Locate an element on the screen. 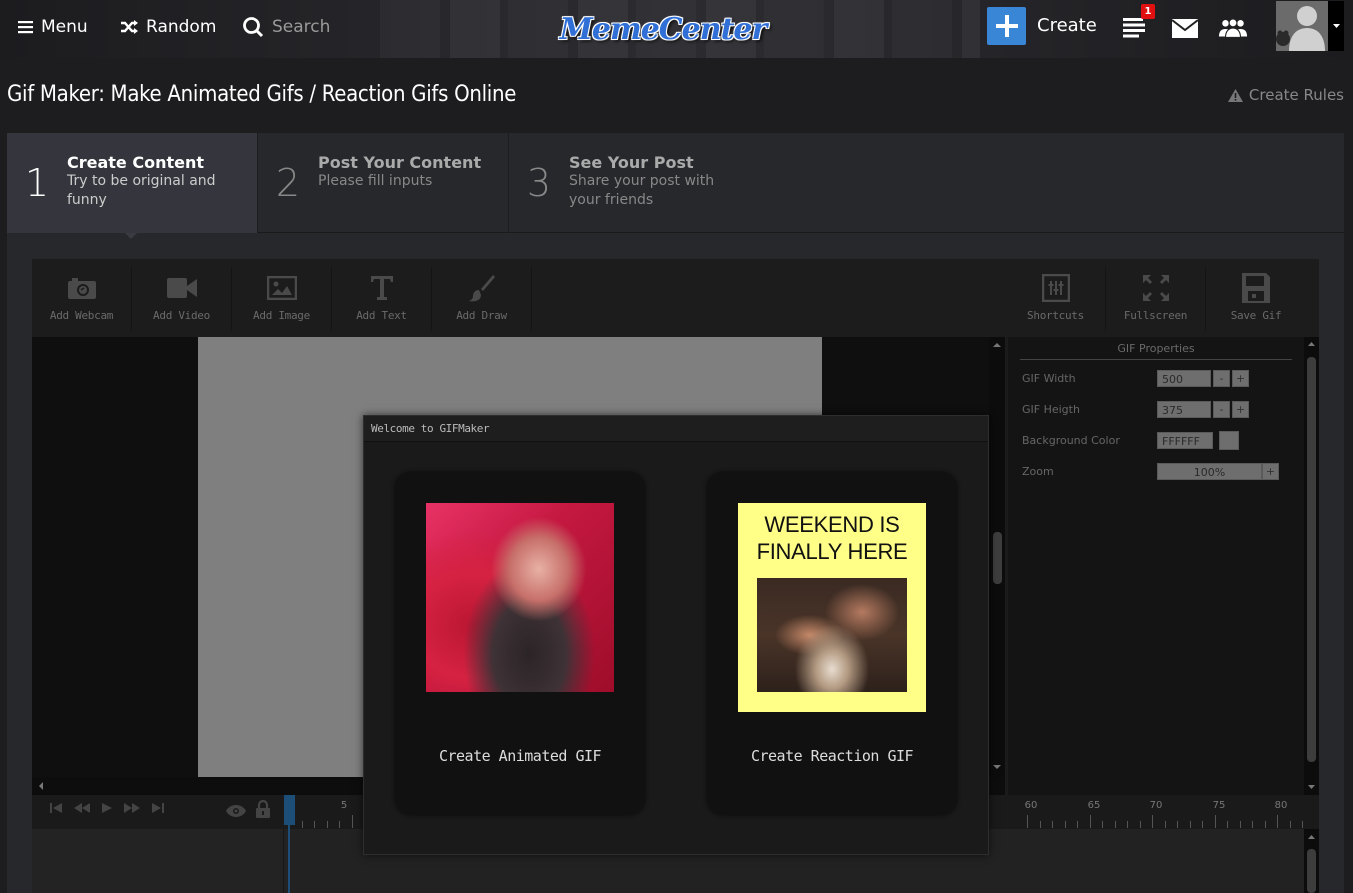 This screenshot has width=1353, height=893. messages-button is located at coordinates (1185, 28).